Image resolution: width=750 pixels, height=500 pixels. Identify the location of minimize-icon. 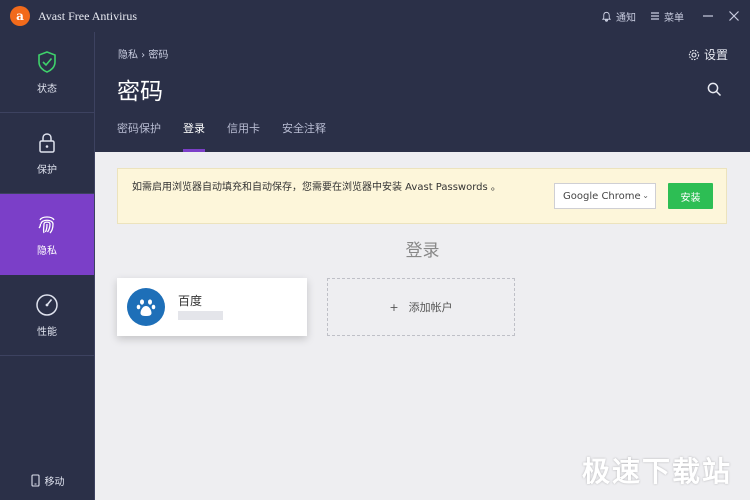
(708, 16).